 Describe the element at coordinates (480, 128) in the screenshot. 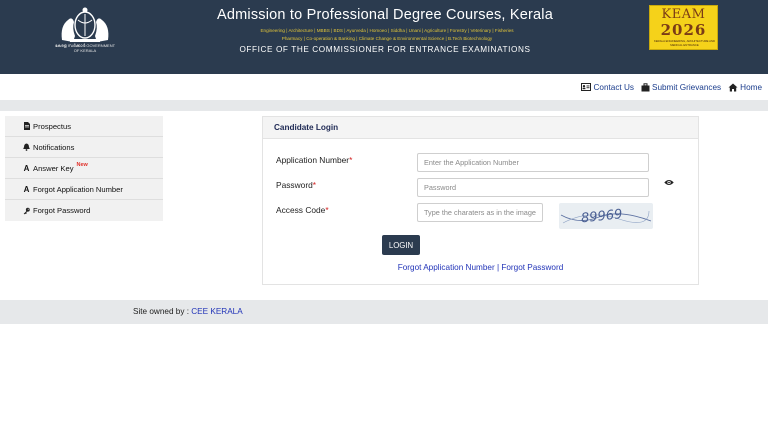

I see `panel-heading: Candidate Login` at that location.